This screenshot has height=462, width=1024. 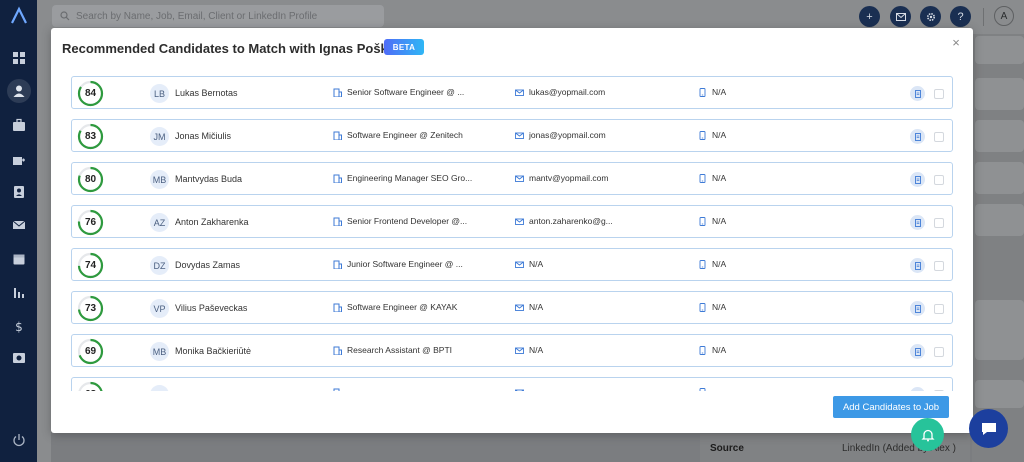 What do you see at coordinates (512, 384) in the screenshot?
I see `candidate-row: 68 LP` at bounding box center [512, 384].